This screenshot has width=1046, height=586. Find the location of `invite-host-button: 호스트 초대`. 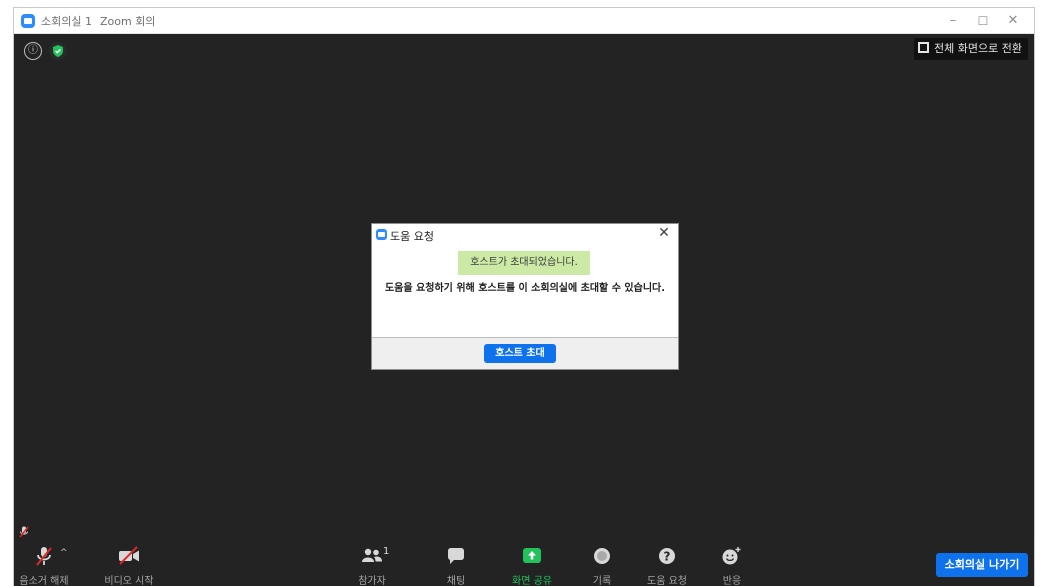

invite-host-button: 호스트 초대 is located at coordinates (520, 353).